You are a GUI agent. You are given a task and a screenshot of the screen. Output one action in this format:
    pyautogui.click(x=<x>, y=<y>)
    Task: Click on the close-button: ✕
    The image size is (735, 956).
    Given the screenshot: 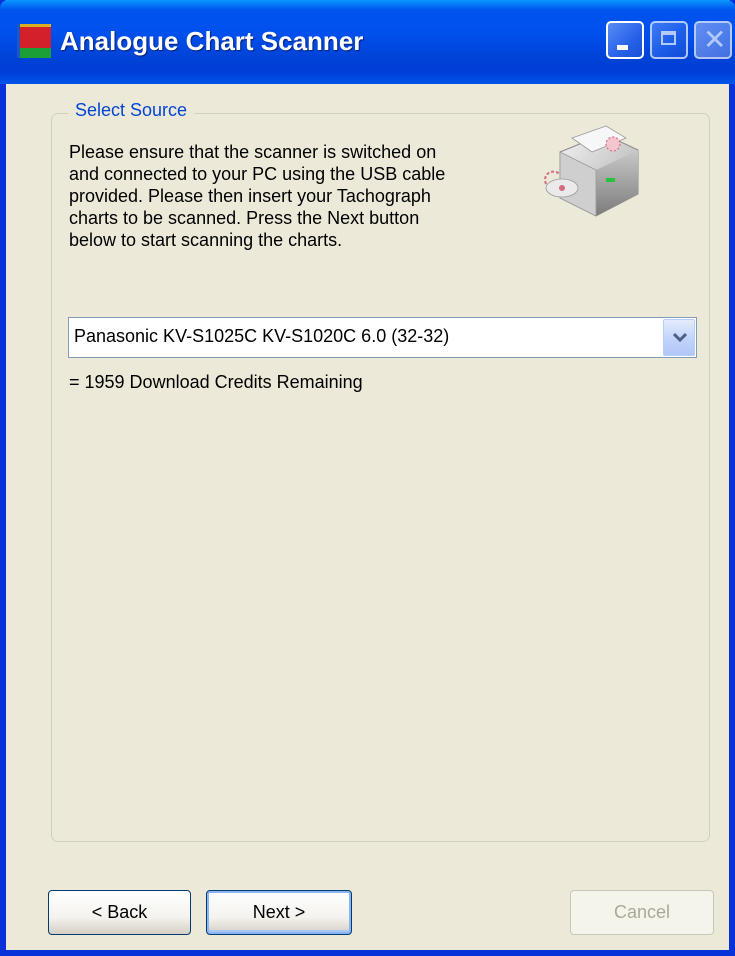 What is the action you would take?
    pyautogui.click(x=713, y=40)
    